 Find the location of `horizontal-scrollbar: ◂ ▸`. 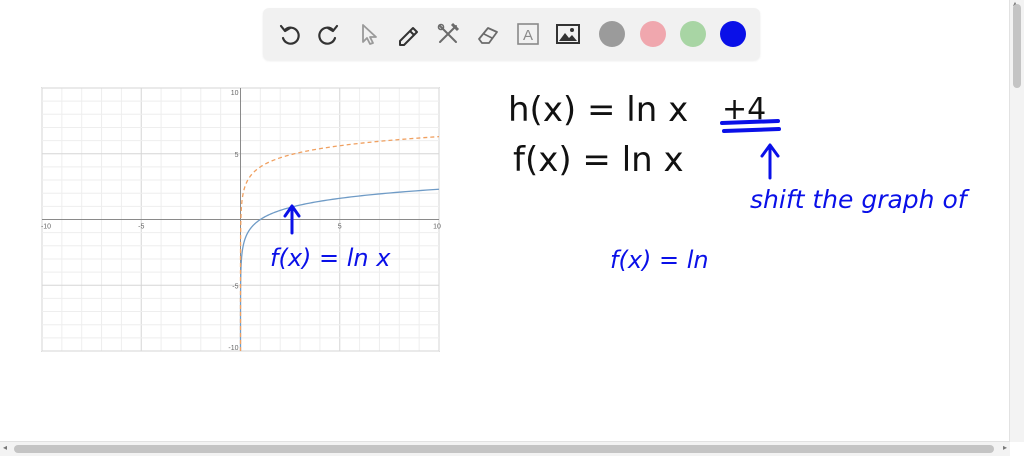

horizontal-scrollbar: ◂ ▸ is located at coordinates (505, 448).